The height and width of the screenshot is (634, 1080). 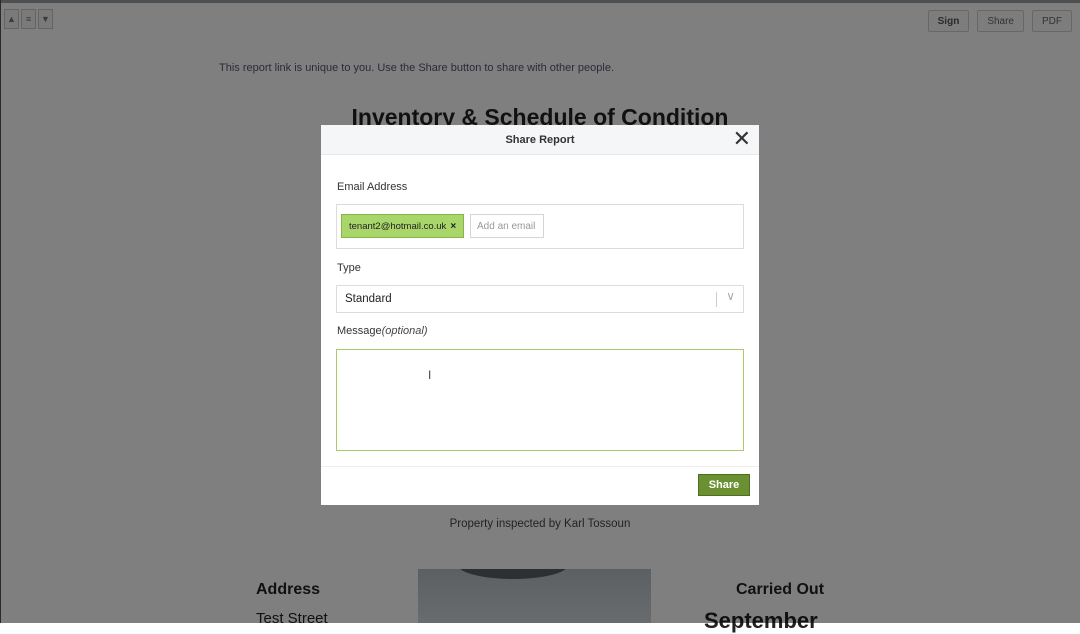 I want to click on close-icon: ✕, so click(x=742, y=139).